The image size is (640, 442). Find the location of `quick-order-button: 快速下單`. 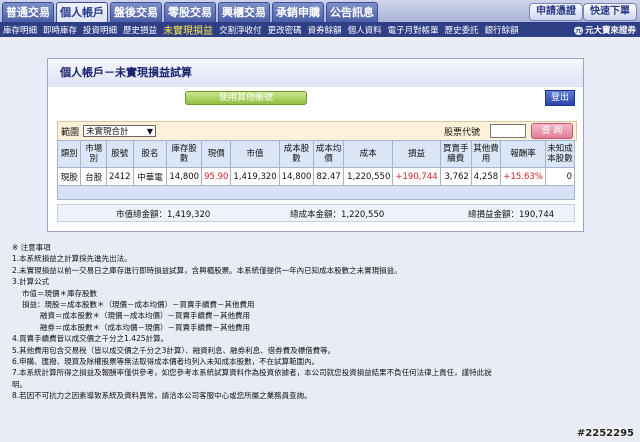

quick-order-button: 快速下單 is located at coordinates (610, 12).